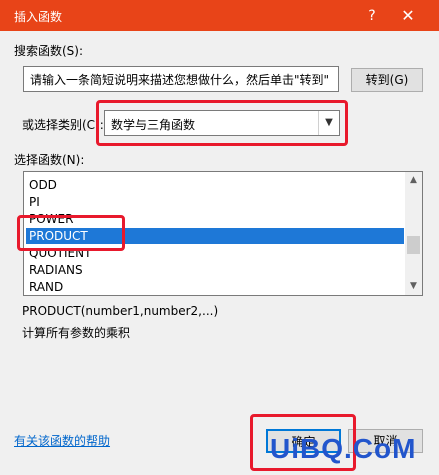 The width and height of the screenshot is (439, 475). Describe the element at coordinates (181, 79) in the screenshot. I see `search-input: 请输入一条简短说明来描述您想做什么，然后单击"转到"` at that location.